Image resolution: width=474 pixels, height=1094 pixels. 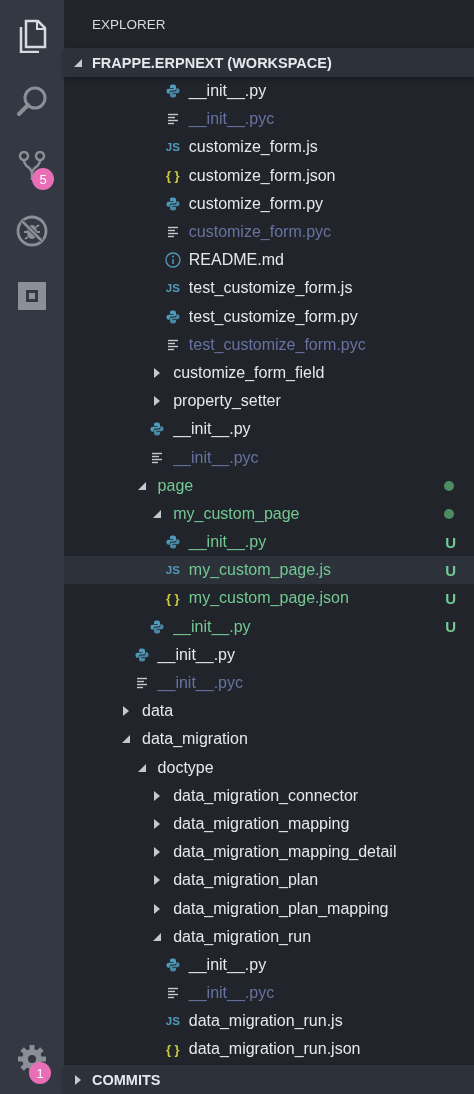 I want to click on file-row: JS my_custom_page.js U, so click(x=269, y=570).